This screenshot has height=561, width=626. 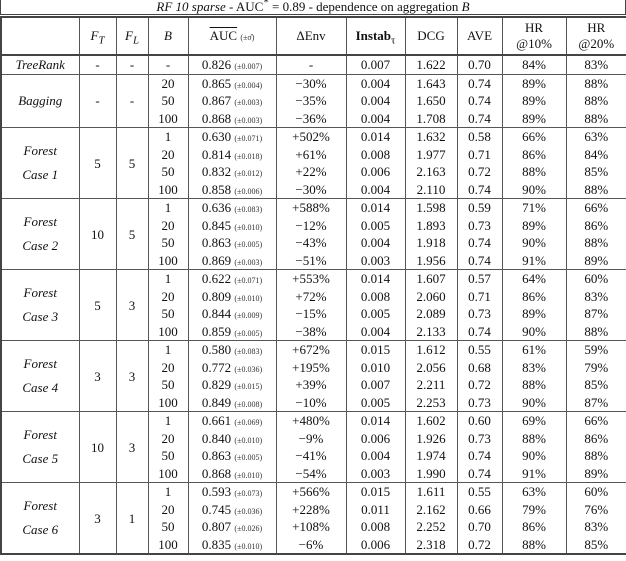 What do you see at coordinates (431, 64) in the screenshot?
I see `dcg-cell: 1.622` at bounding box center [431, 64].